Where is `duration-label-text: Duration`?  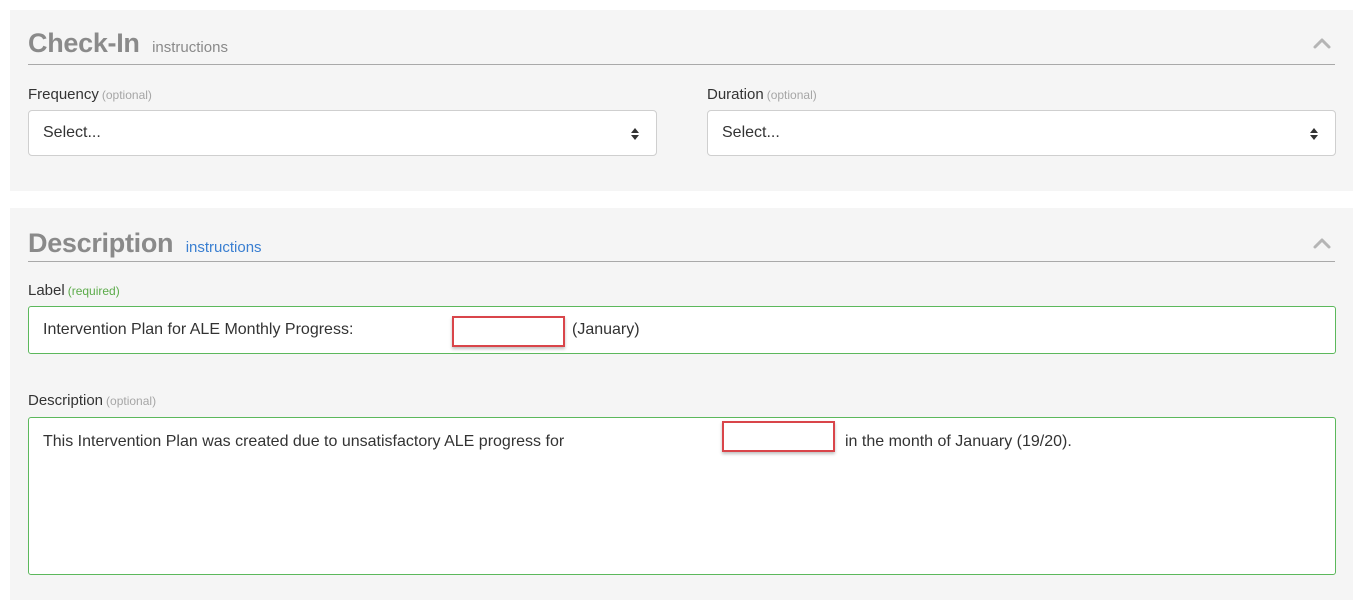 duration-label-text: Duration is located at coordinates (735, 94).